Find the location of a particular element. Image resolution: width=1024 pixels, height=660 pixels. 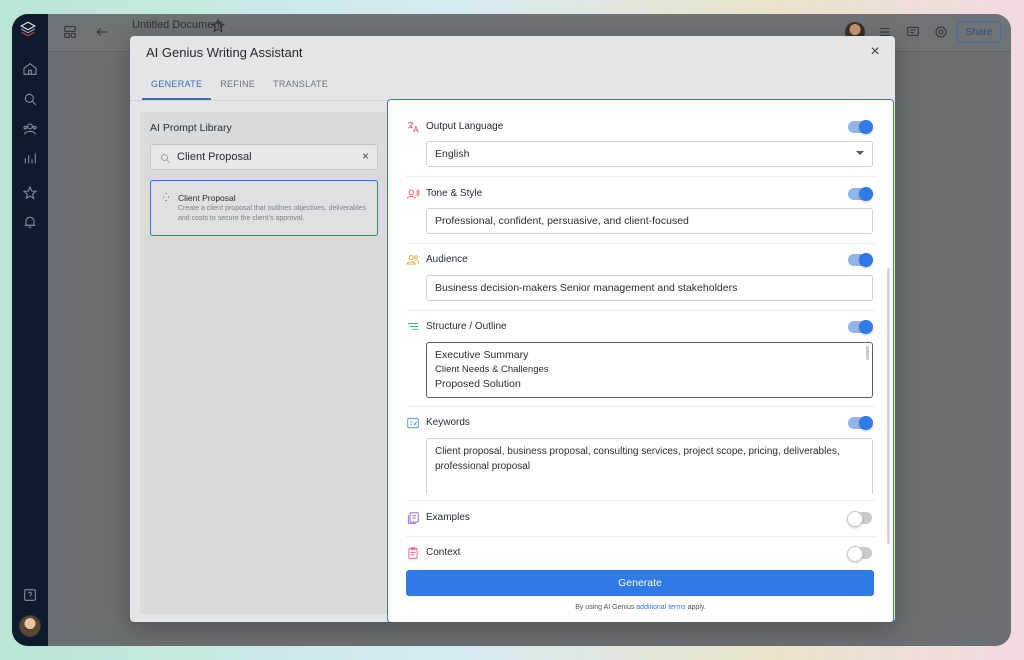

modal-title: AI Genius Writing Assistant is located at coordinates (224, 52).